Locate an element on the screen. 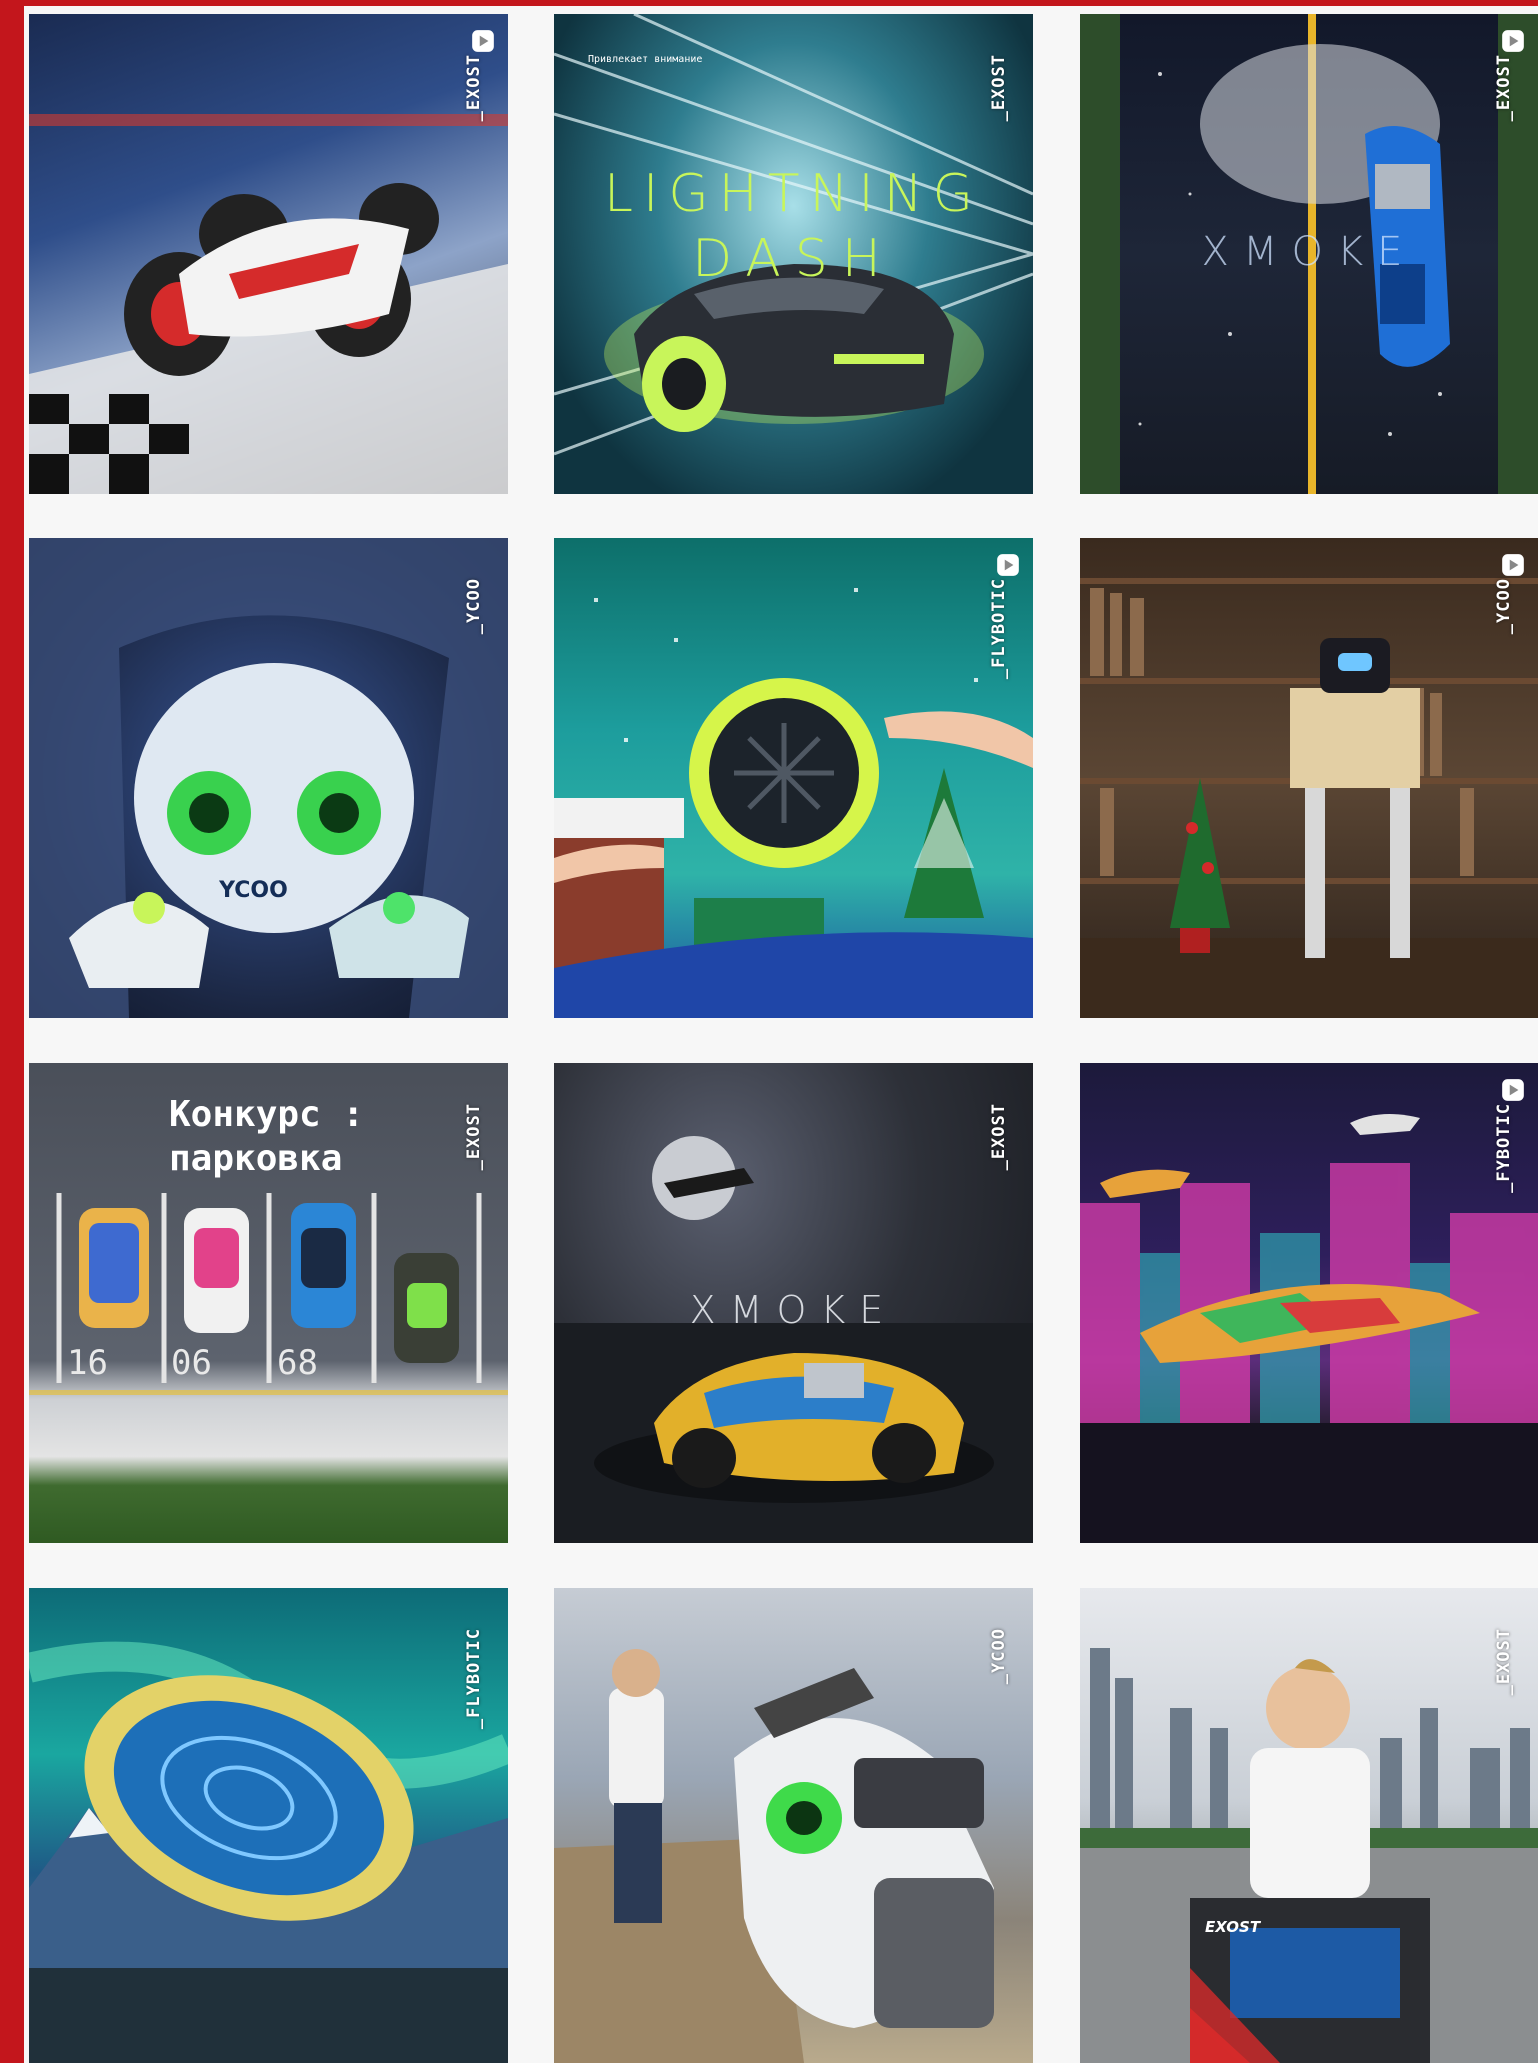 This screenshot has height=2063, width=1538. brand-left-bar is located at coordinates (12, 1031).